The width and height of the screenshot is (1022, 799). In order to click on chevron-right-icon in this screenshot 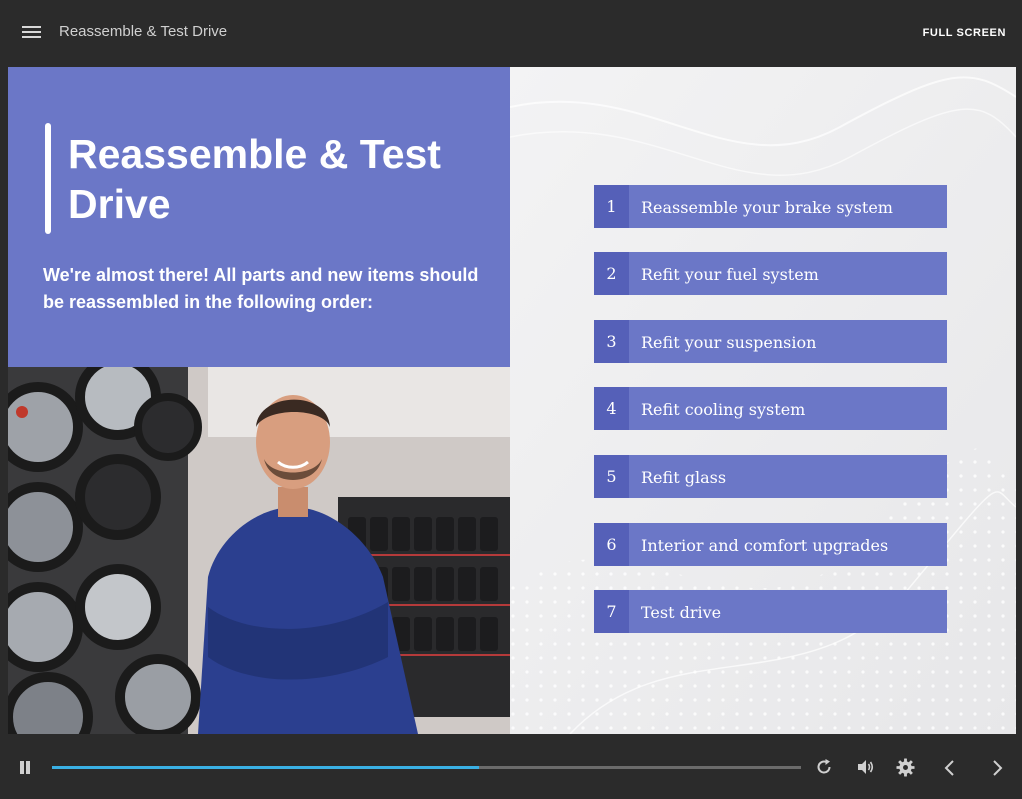, I will do `click(997, 768)`.